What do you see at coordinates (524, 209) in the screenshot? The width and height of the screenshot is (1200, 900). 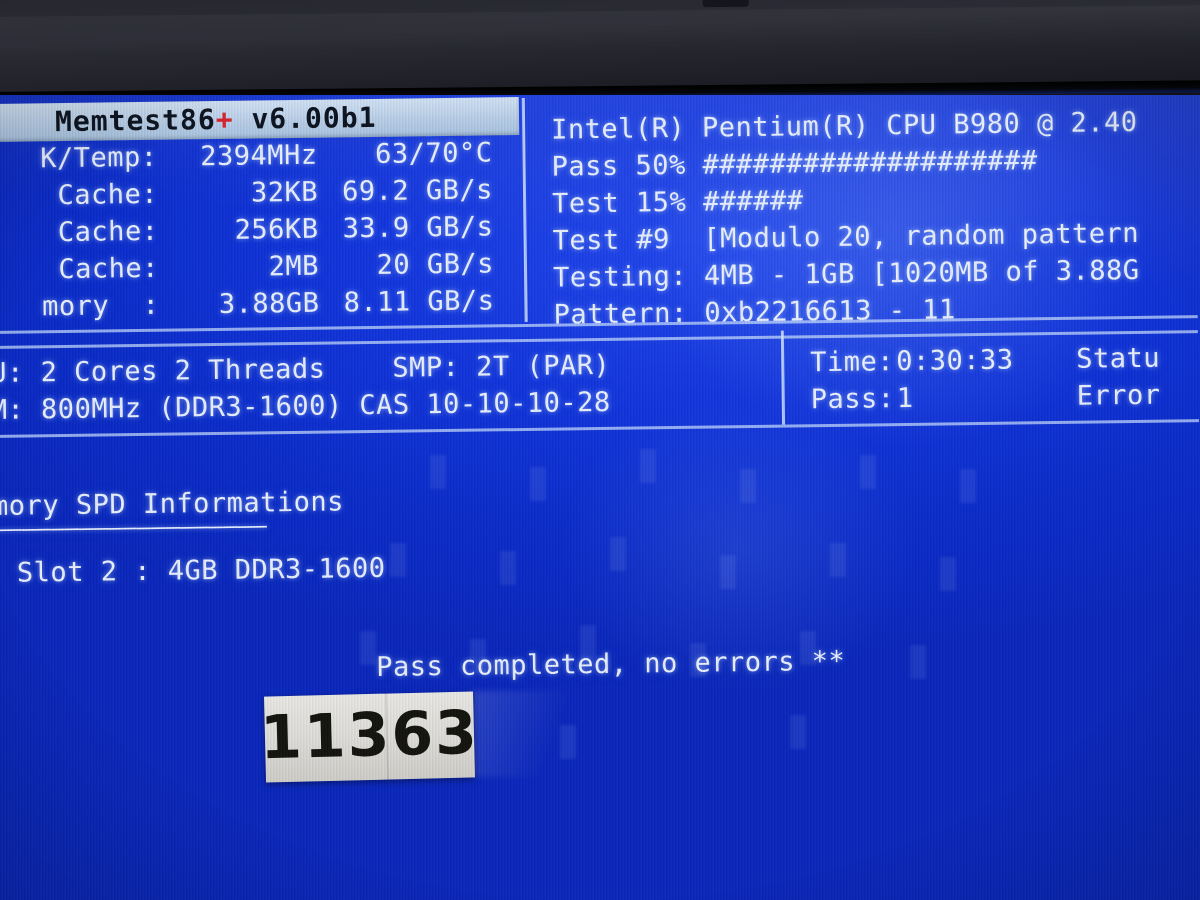 I see `panel-divider-vertical` at bounding box center [524, 209].